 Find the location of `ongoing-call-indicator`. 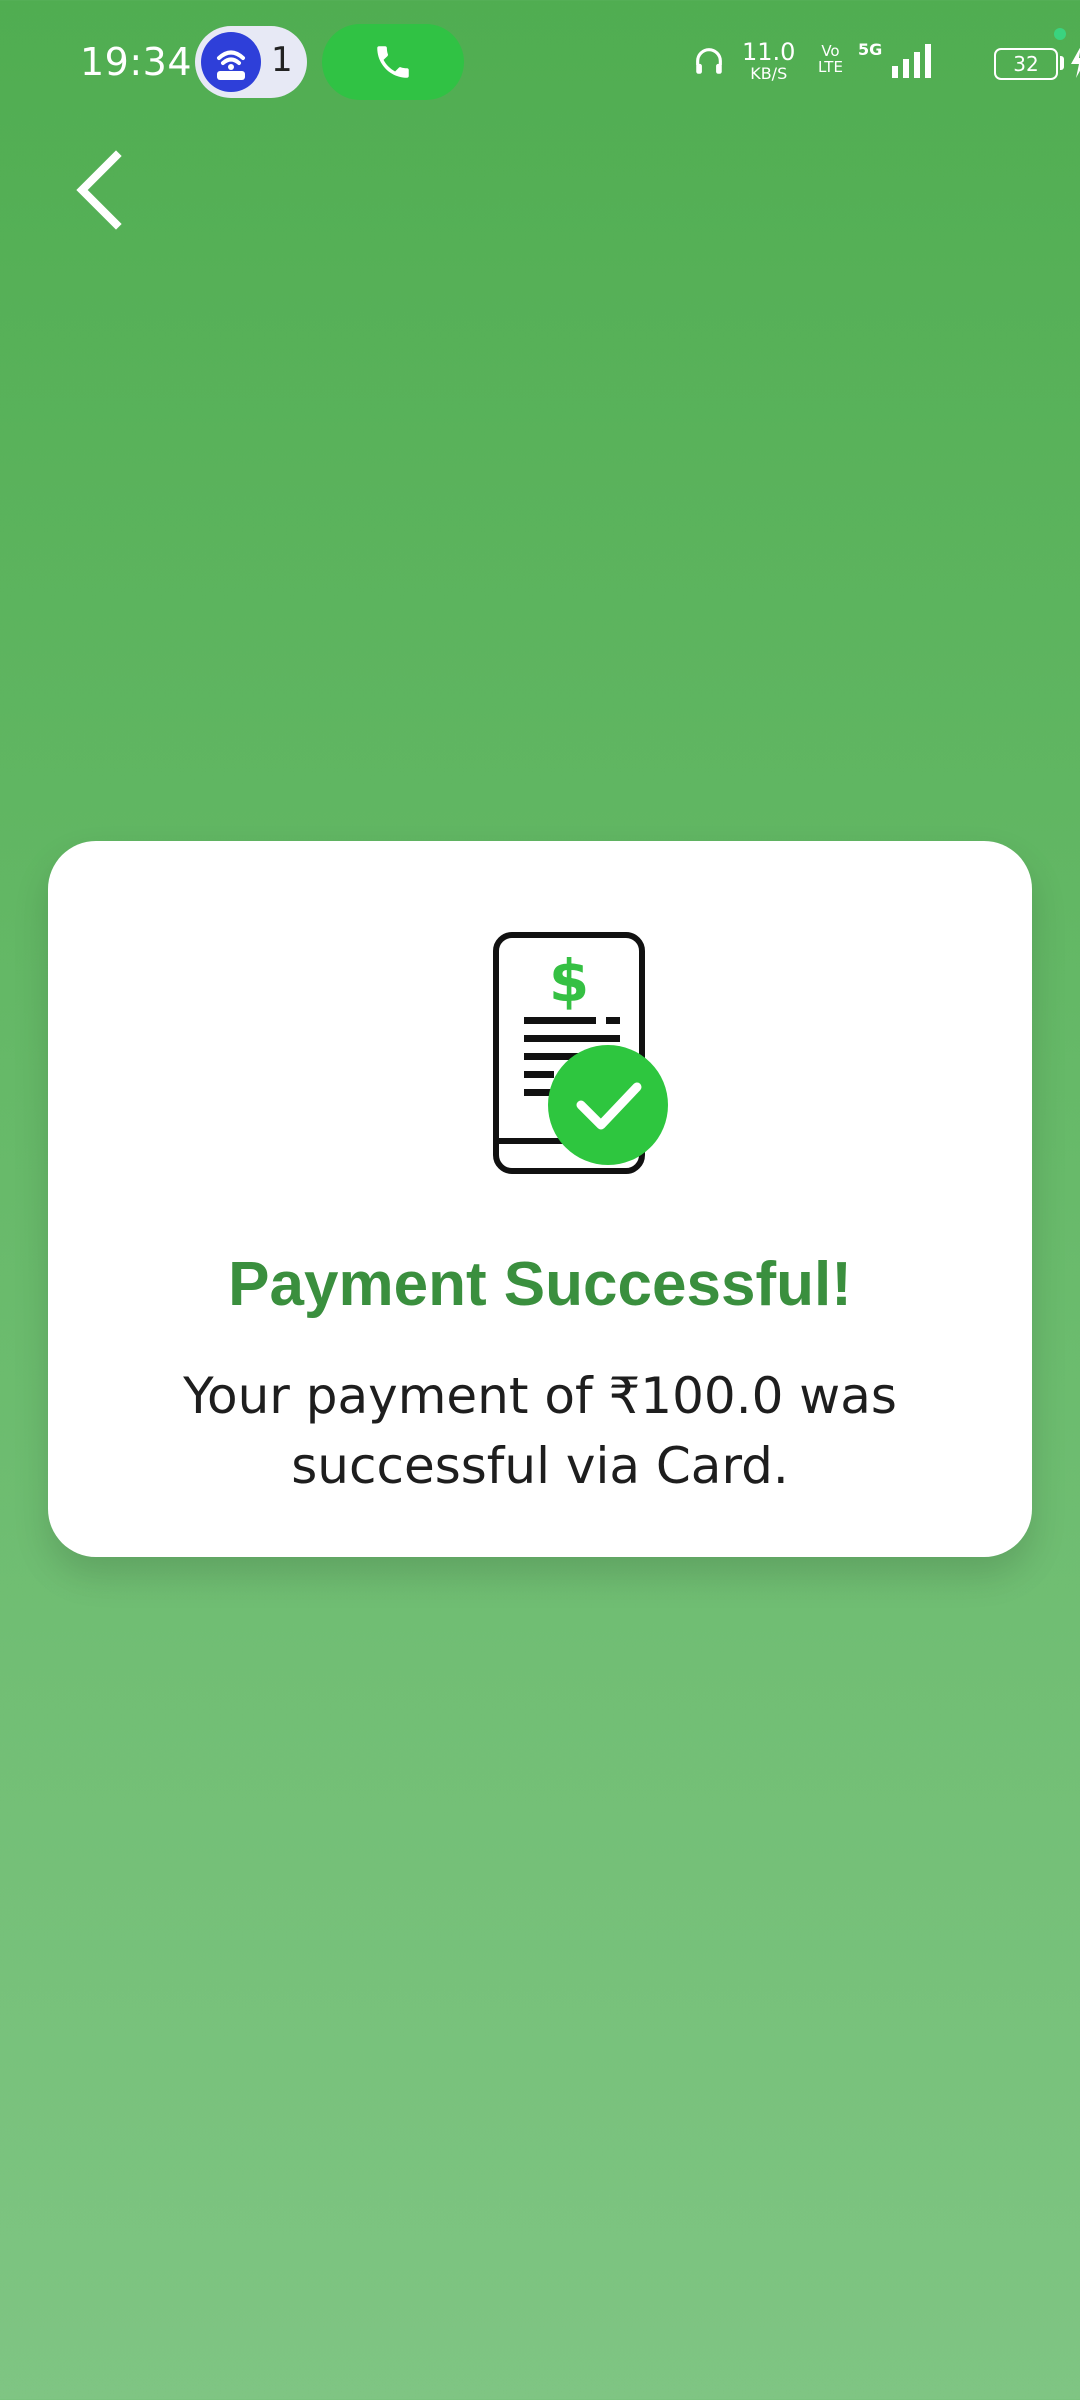

ongoing-call-indicator is located at coordinates (393, 62).